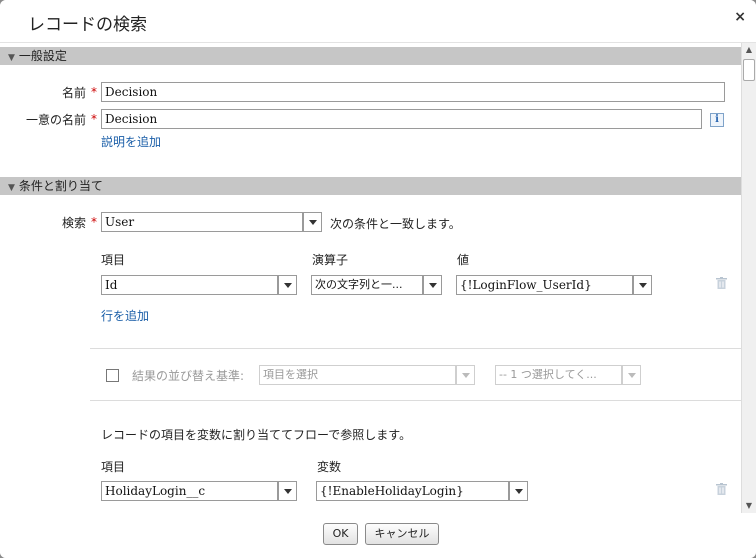 This screenshot has height=558, width=756. Describe the element at coordinates (357, 375) in the screenshot. I see `sort-field-select: 項目を選択` at that location.